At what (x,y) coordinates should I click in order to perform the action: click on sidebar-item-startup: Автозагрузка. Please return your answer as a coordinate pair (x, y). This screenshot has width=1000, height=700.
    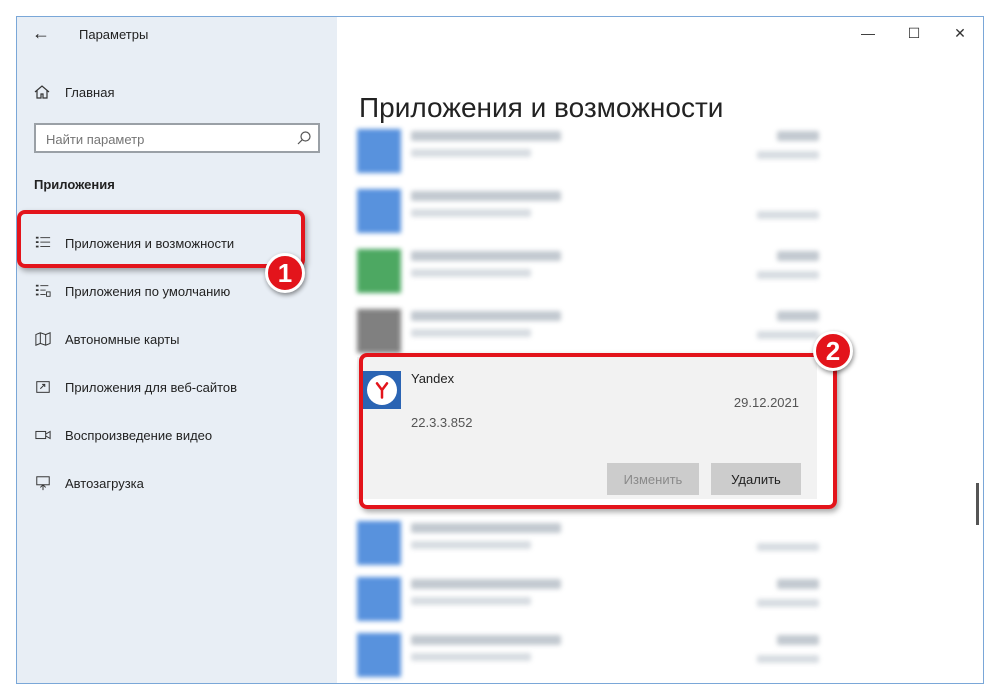
    Looking at the image, I should click on (177, 483).